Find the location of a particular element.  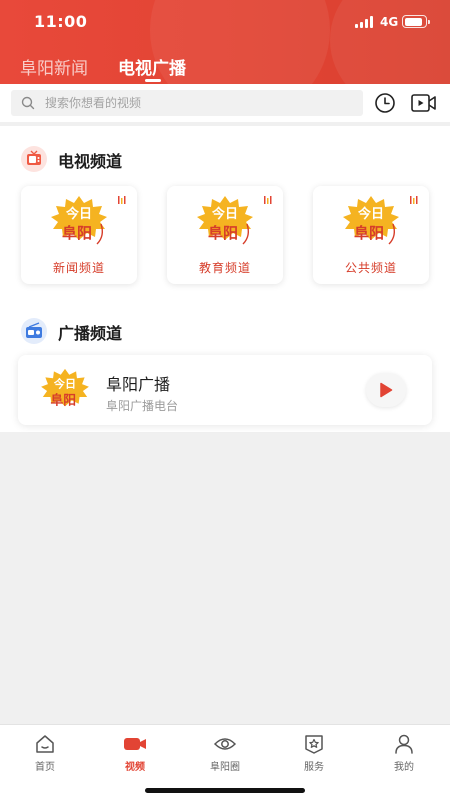

search-box is located at coordinates (187, 103).